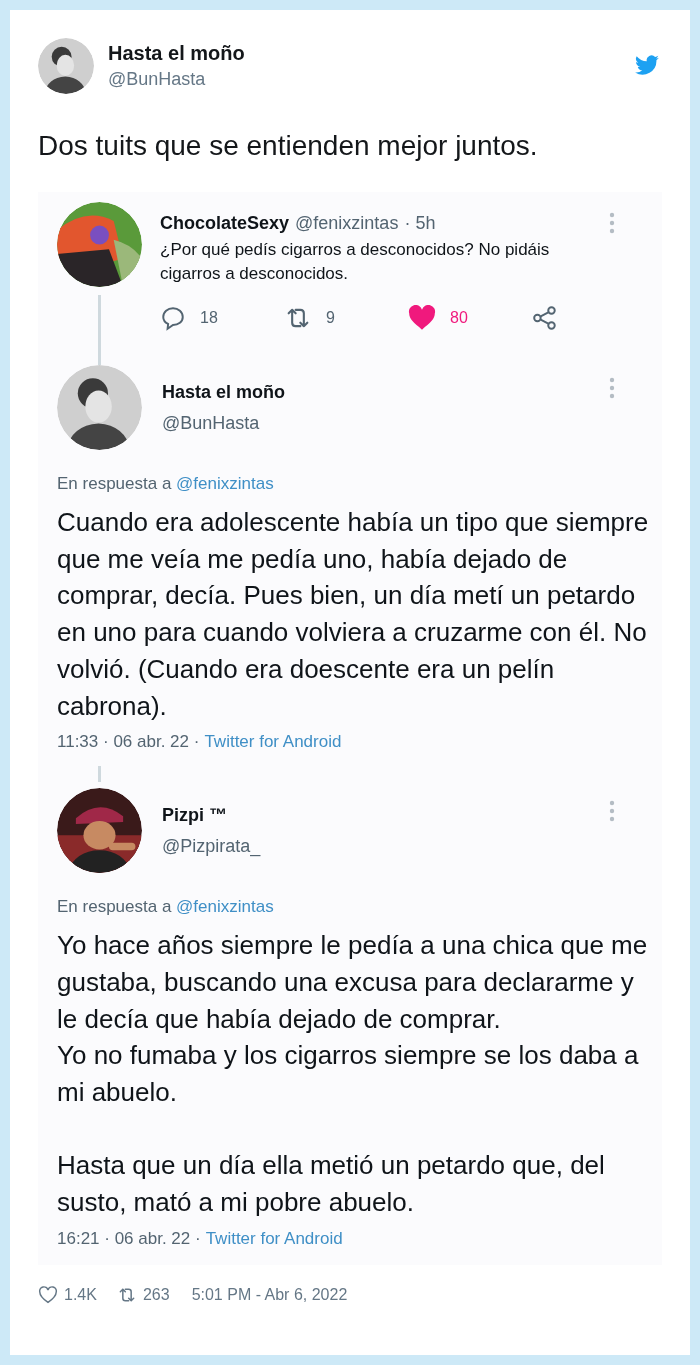 This screenshot has height=1365, width=700. Describe the element at coordinates (375, 846) in the screenshot. I see `author-handle: @Pizpirata_` at that location.